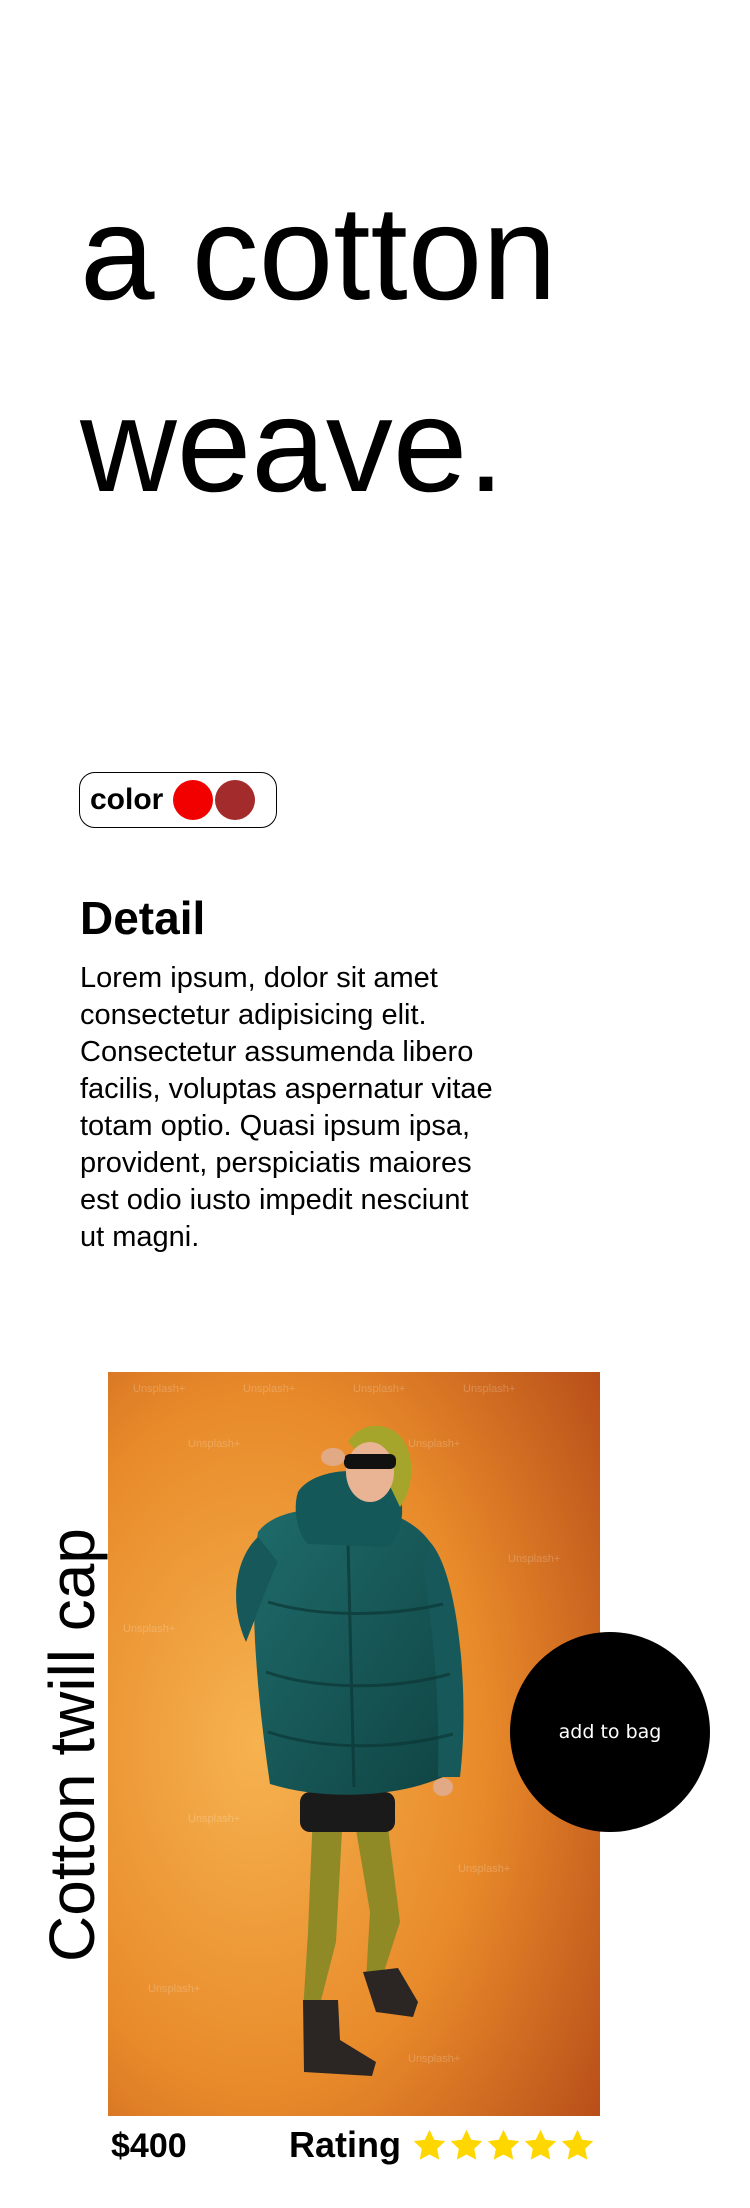  Describe the element at coordinates (149, 2146) in the screenshot. I see `product-price: $400` at that location.